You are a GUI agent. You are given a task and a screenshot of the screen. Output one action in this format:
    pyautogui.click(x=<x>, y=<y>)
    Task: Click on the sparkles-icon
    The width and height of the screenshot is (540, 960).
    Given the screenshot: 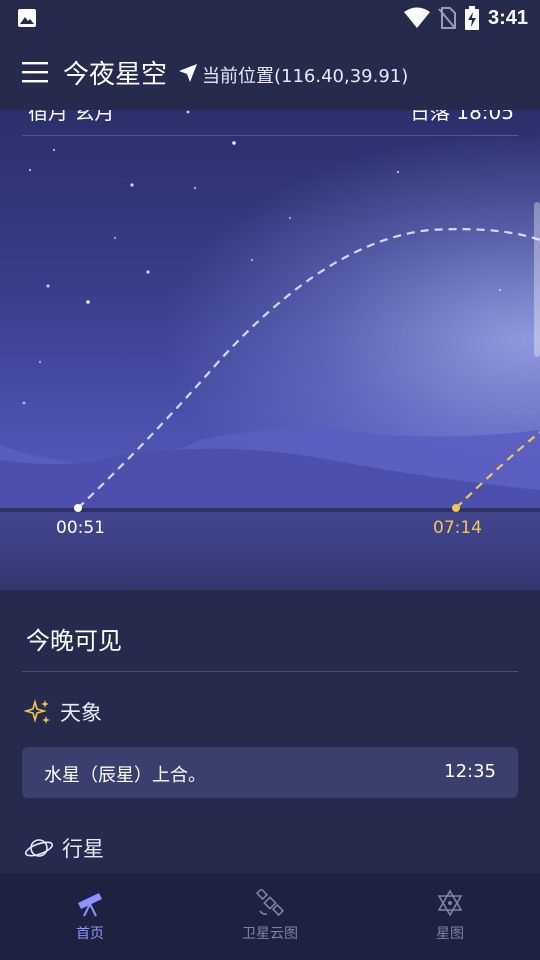 What is the action you would take?
    pyautogui.click(x=37, y=711)
    